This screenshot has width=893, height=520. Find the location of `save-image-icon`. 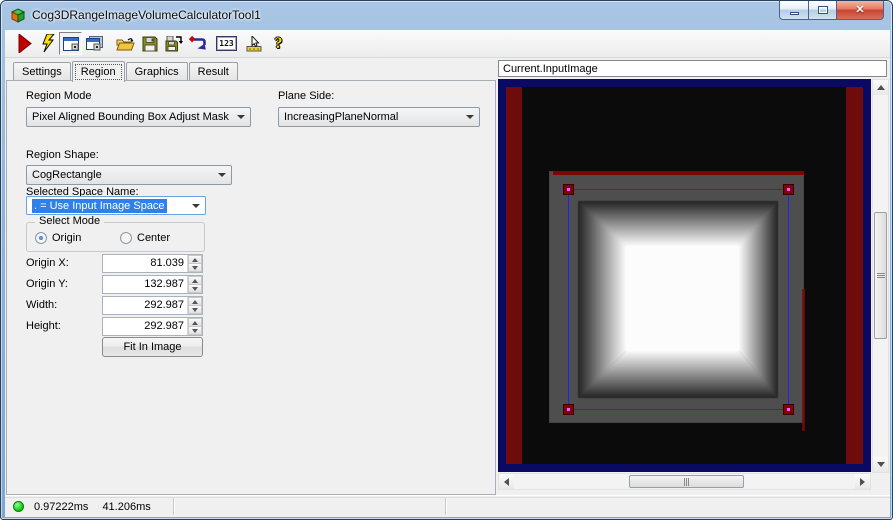

save-image-icon is located at coordinates (174, 43).